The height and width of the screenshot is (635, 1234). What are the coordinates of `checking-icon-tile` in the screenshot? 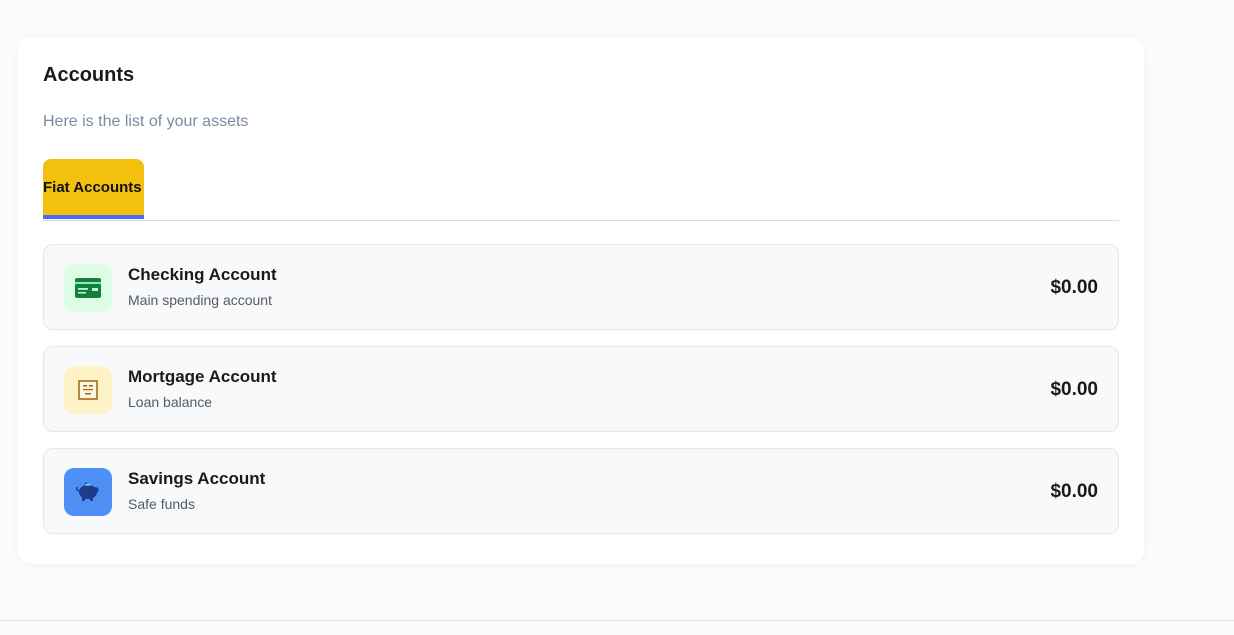 It's located at (88, 288).